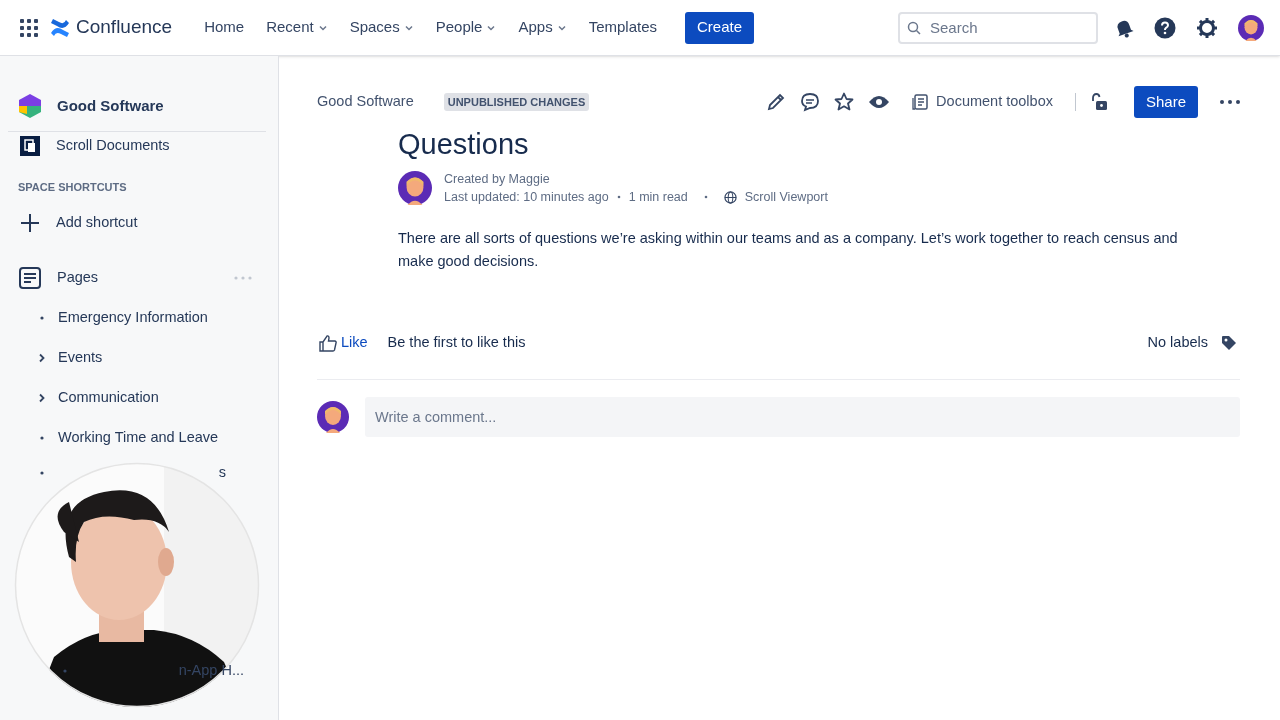  Describe the element at coordinates (844, 102) in the screenshot. I see `star-icon` at that location.